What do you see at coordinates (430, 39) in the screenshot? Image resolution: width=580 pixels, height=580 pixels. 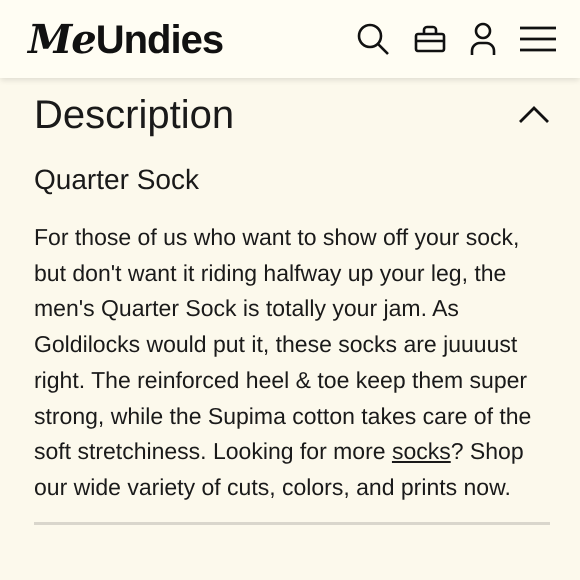 I see `bag-icon` at bounding box center [430, 39].